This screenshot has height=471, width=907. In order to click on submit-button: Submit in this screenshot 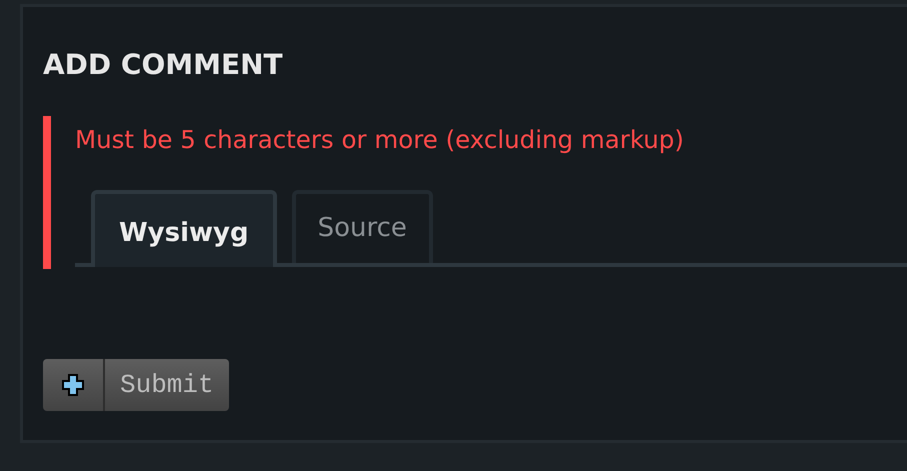, I will do `click(136, 385)`.